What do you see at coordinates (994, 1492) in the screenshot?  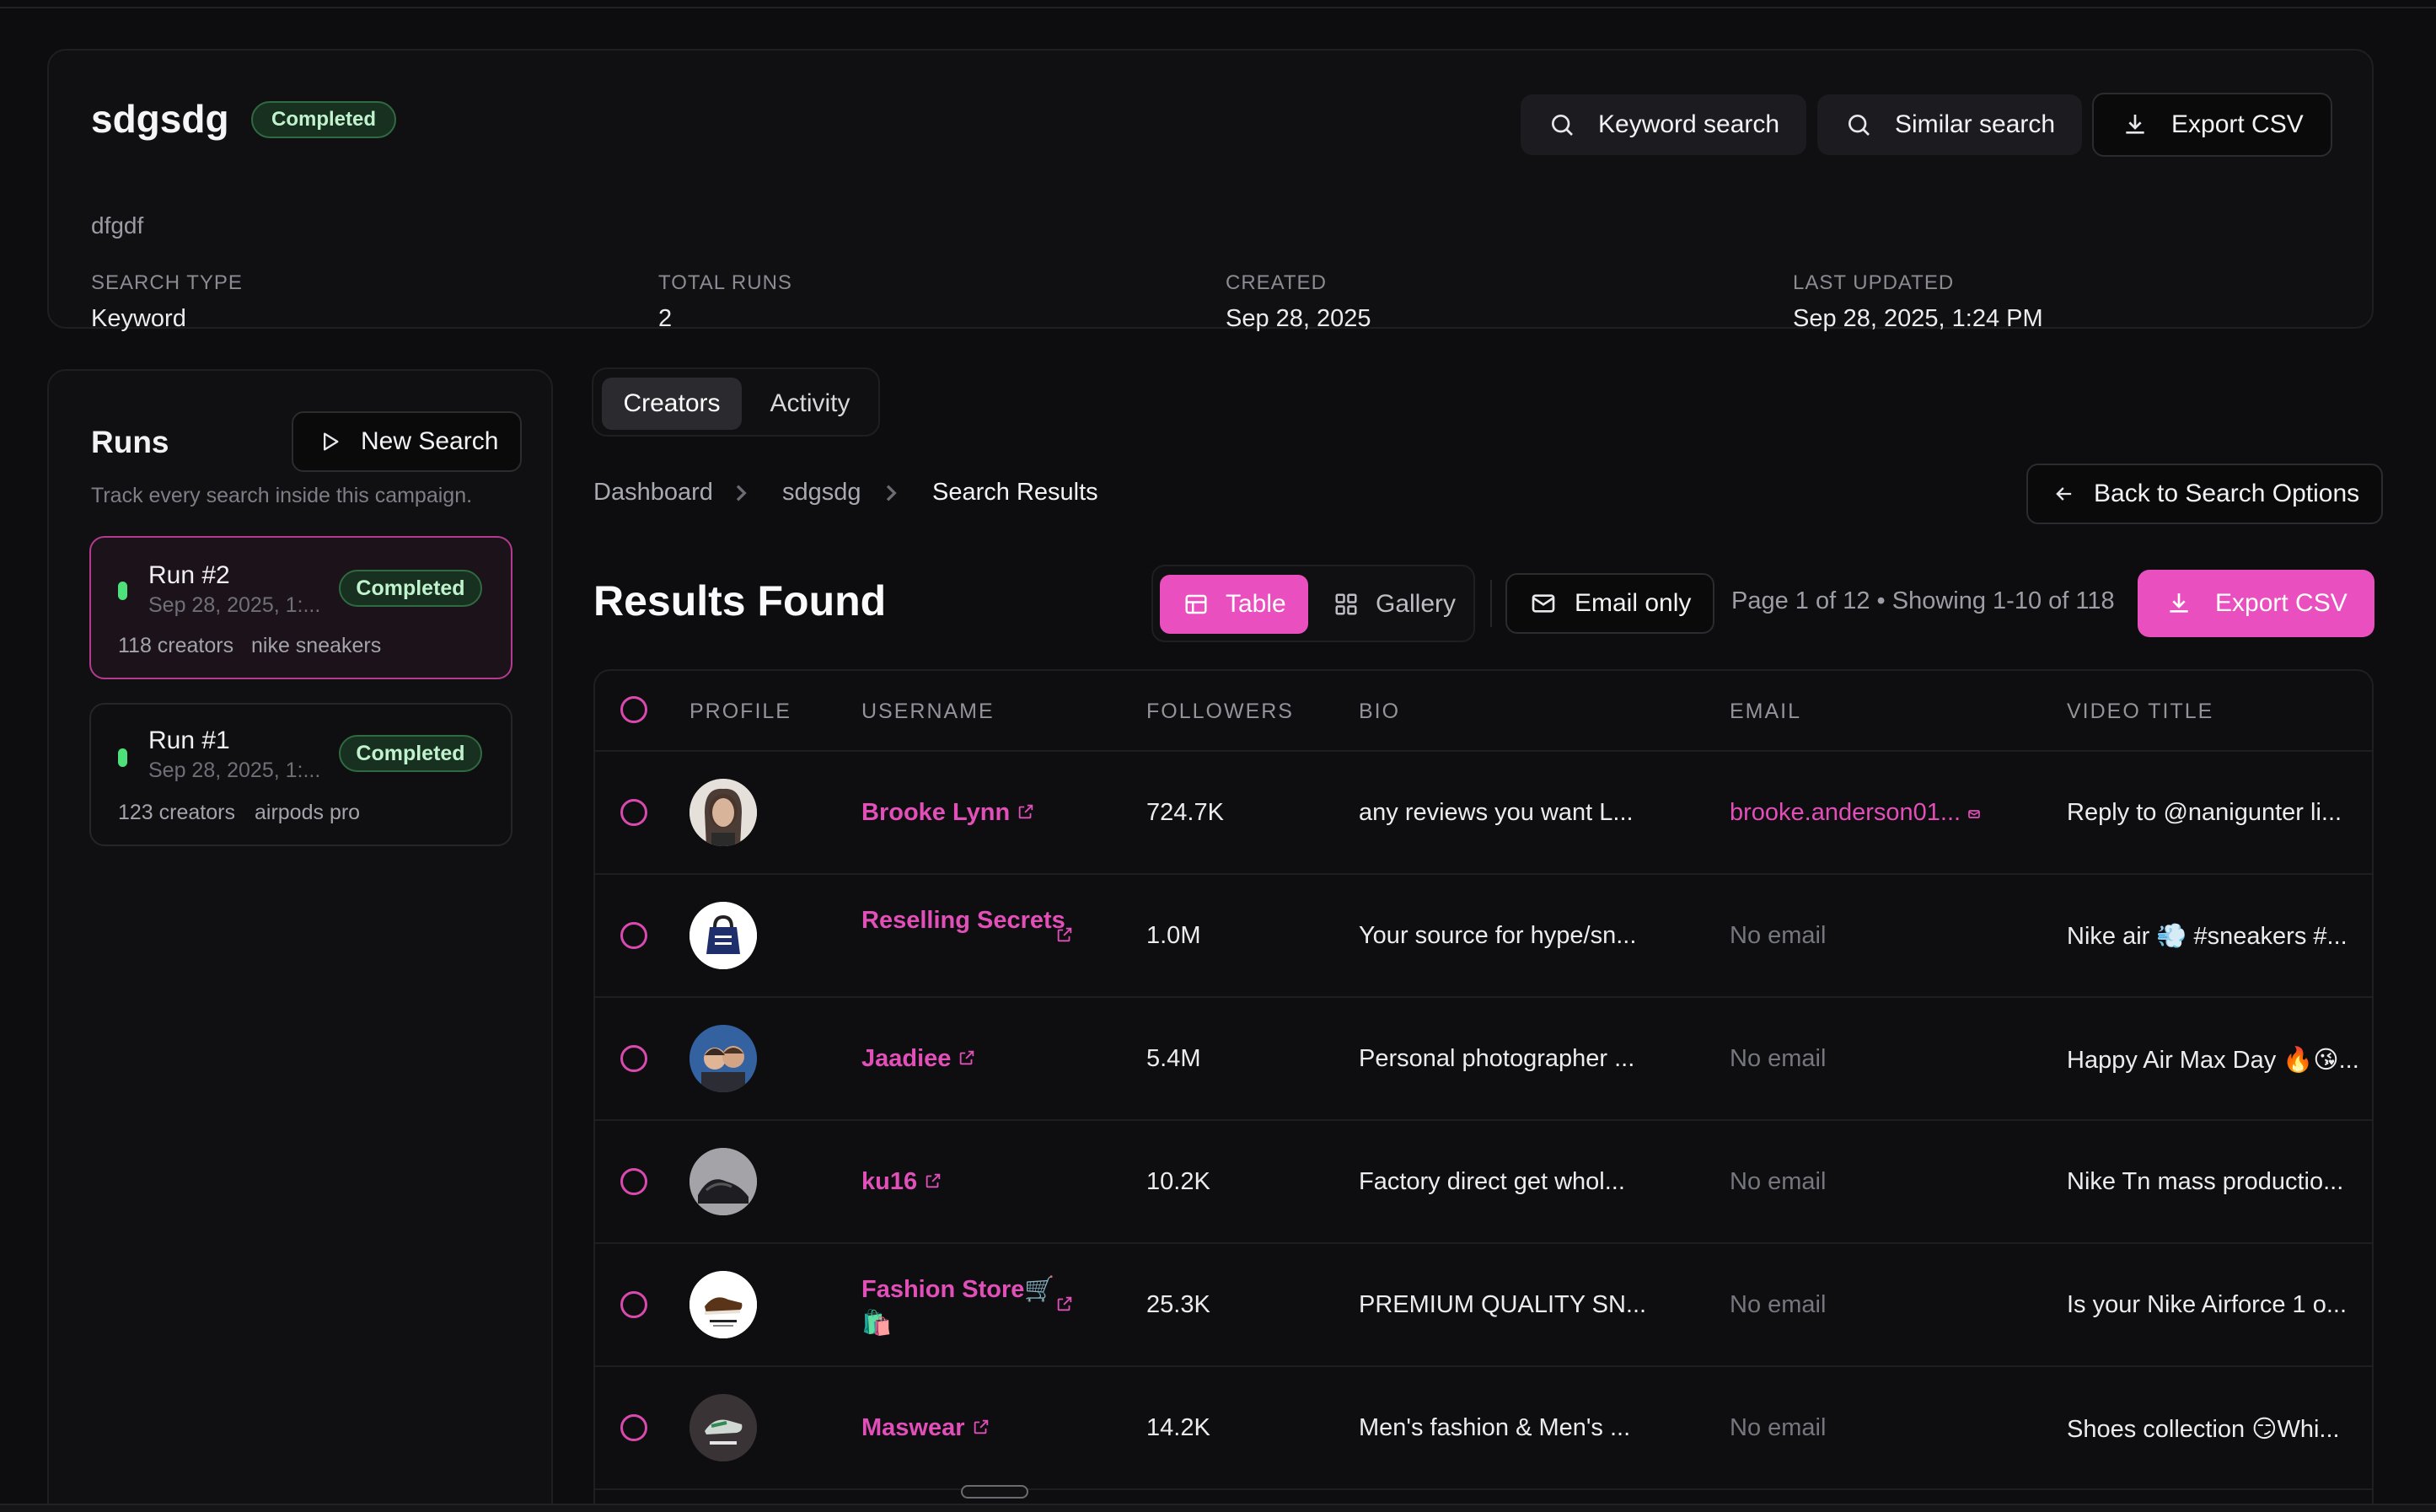 I see `scroll-handle` at bounding box center [994, 1492].